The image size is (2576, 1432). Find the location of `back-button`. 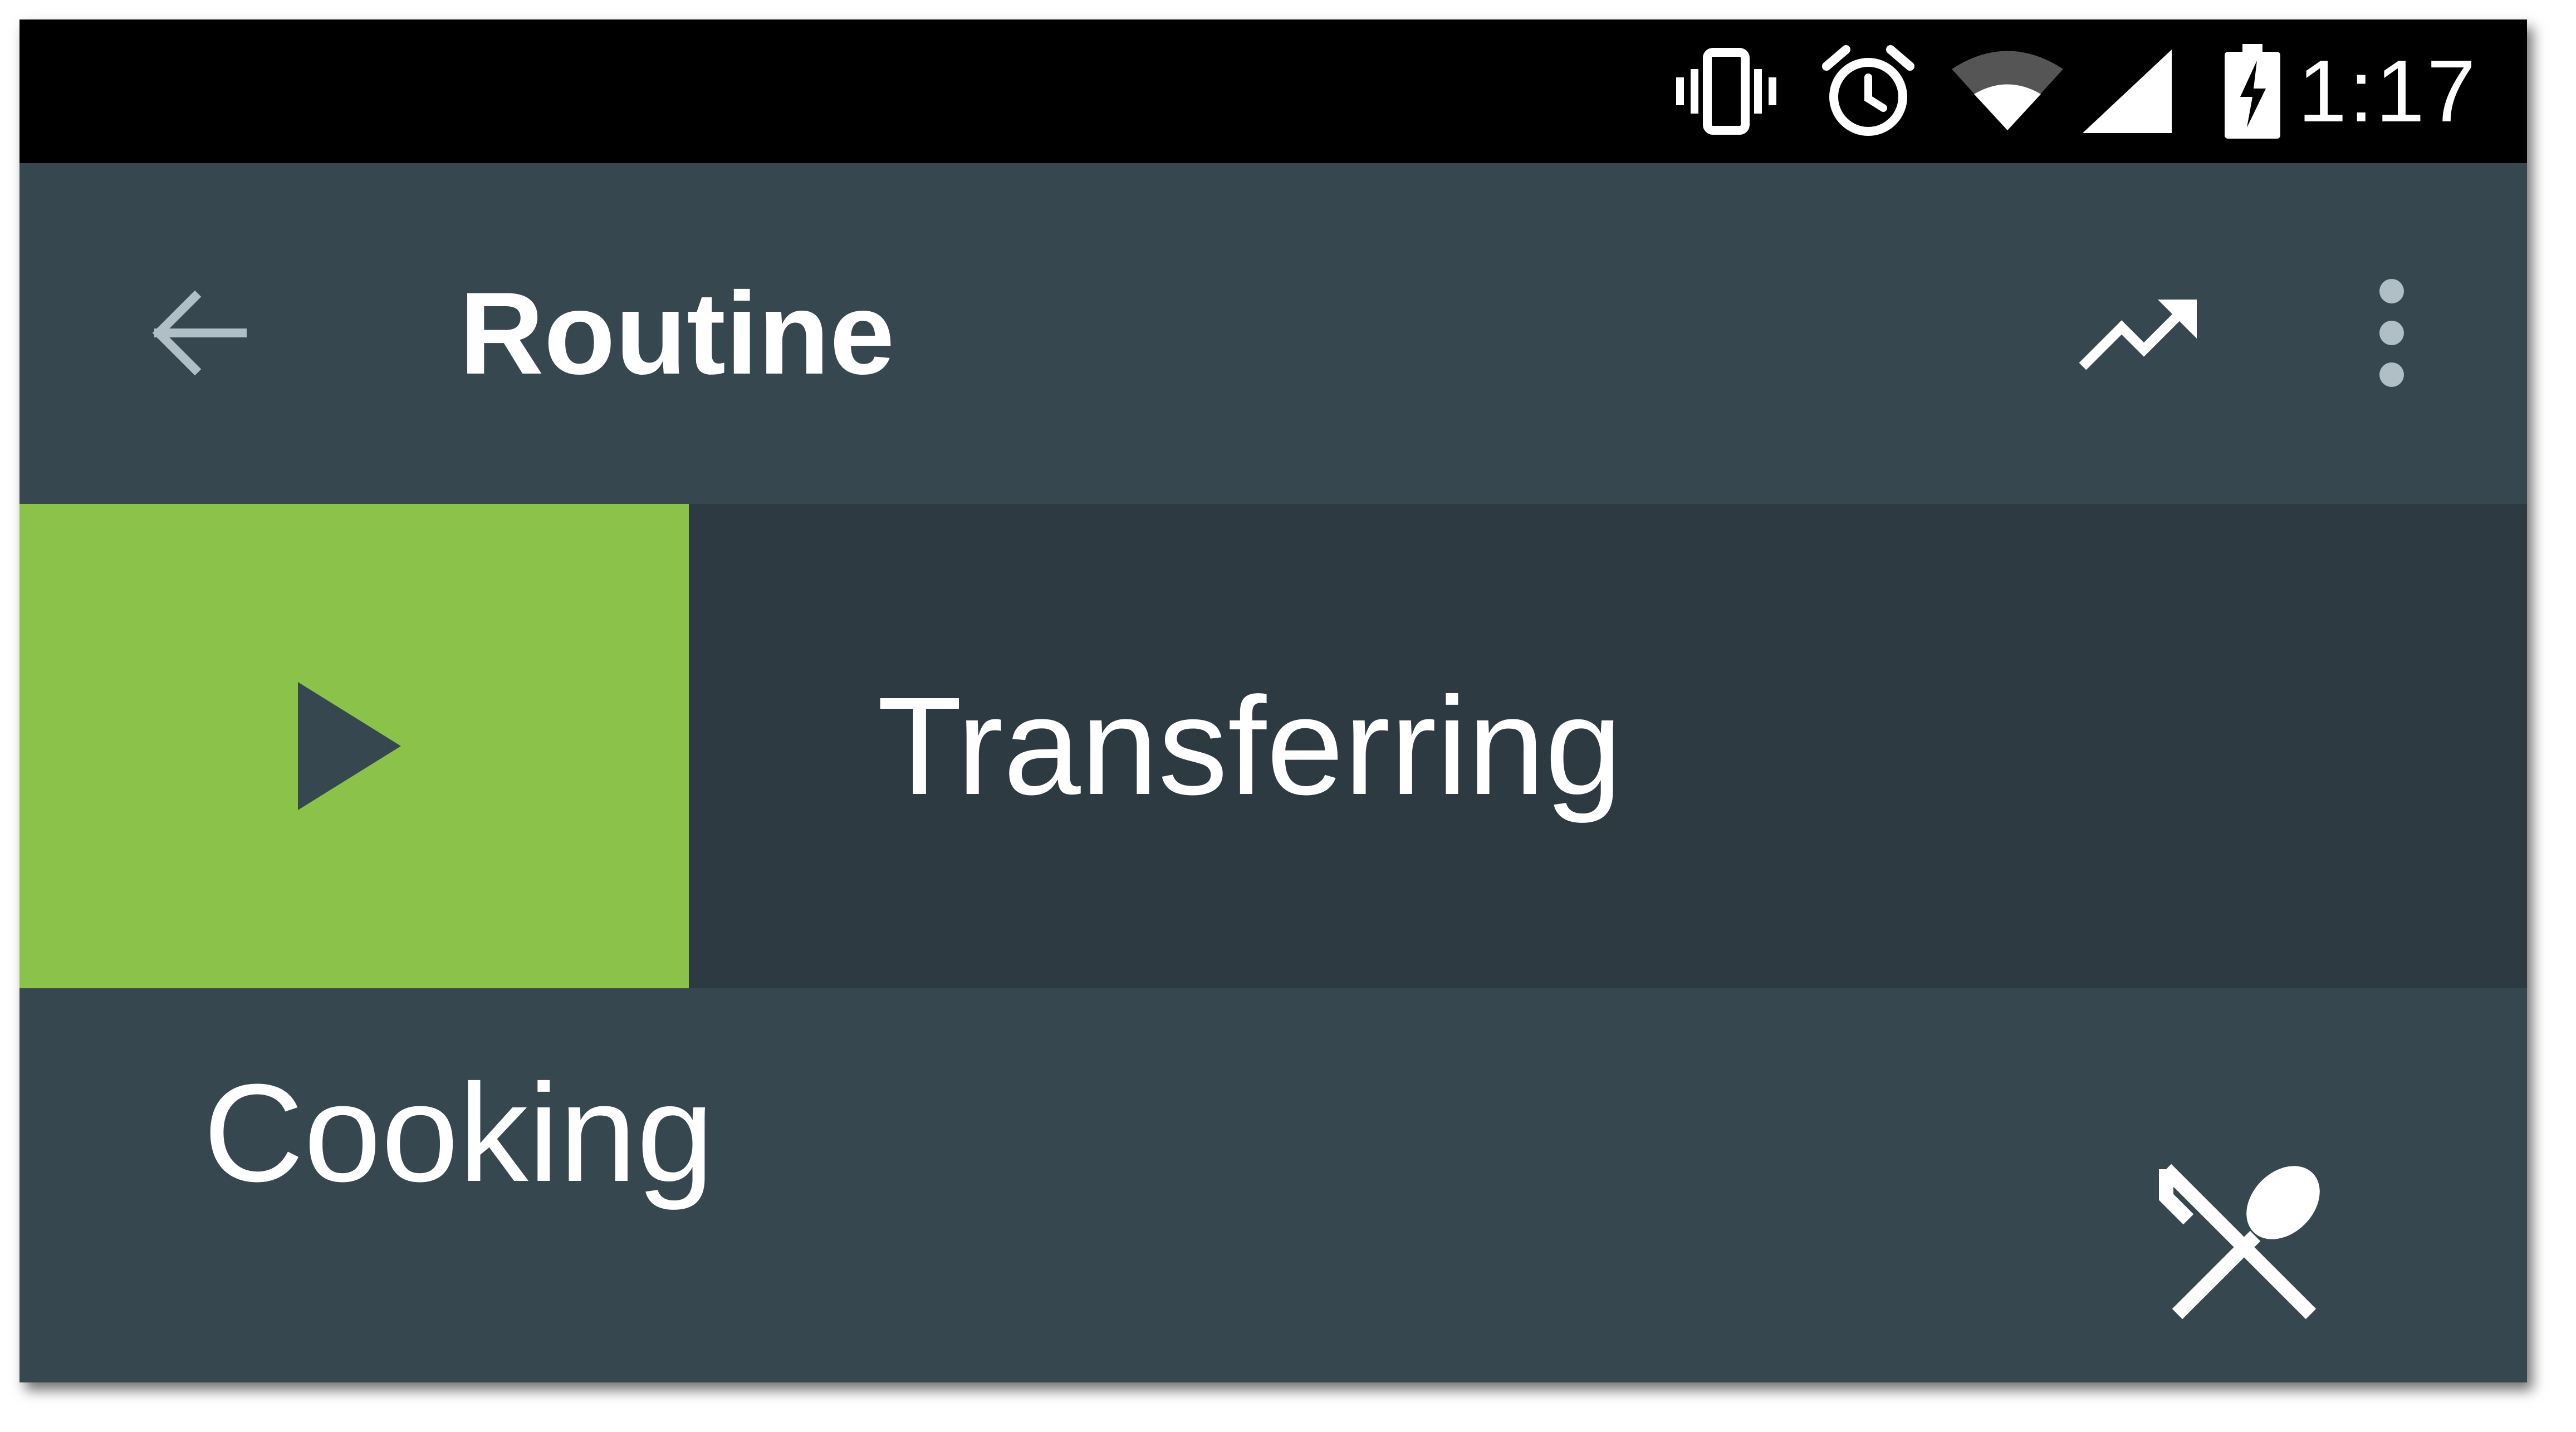

back-button is located at coordinates (198, 333).